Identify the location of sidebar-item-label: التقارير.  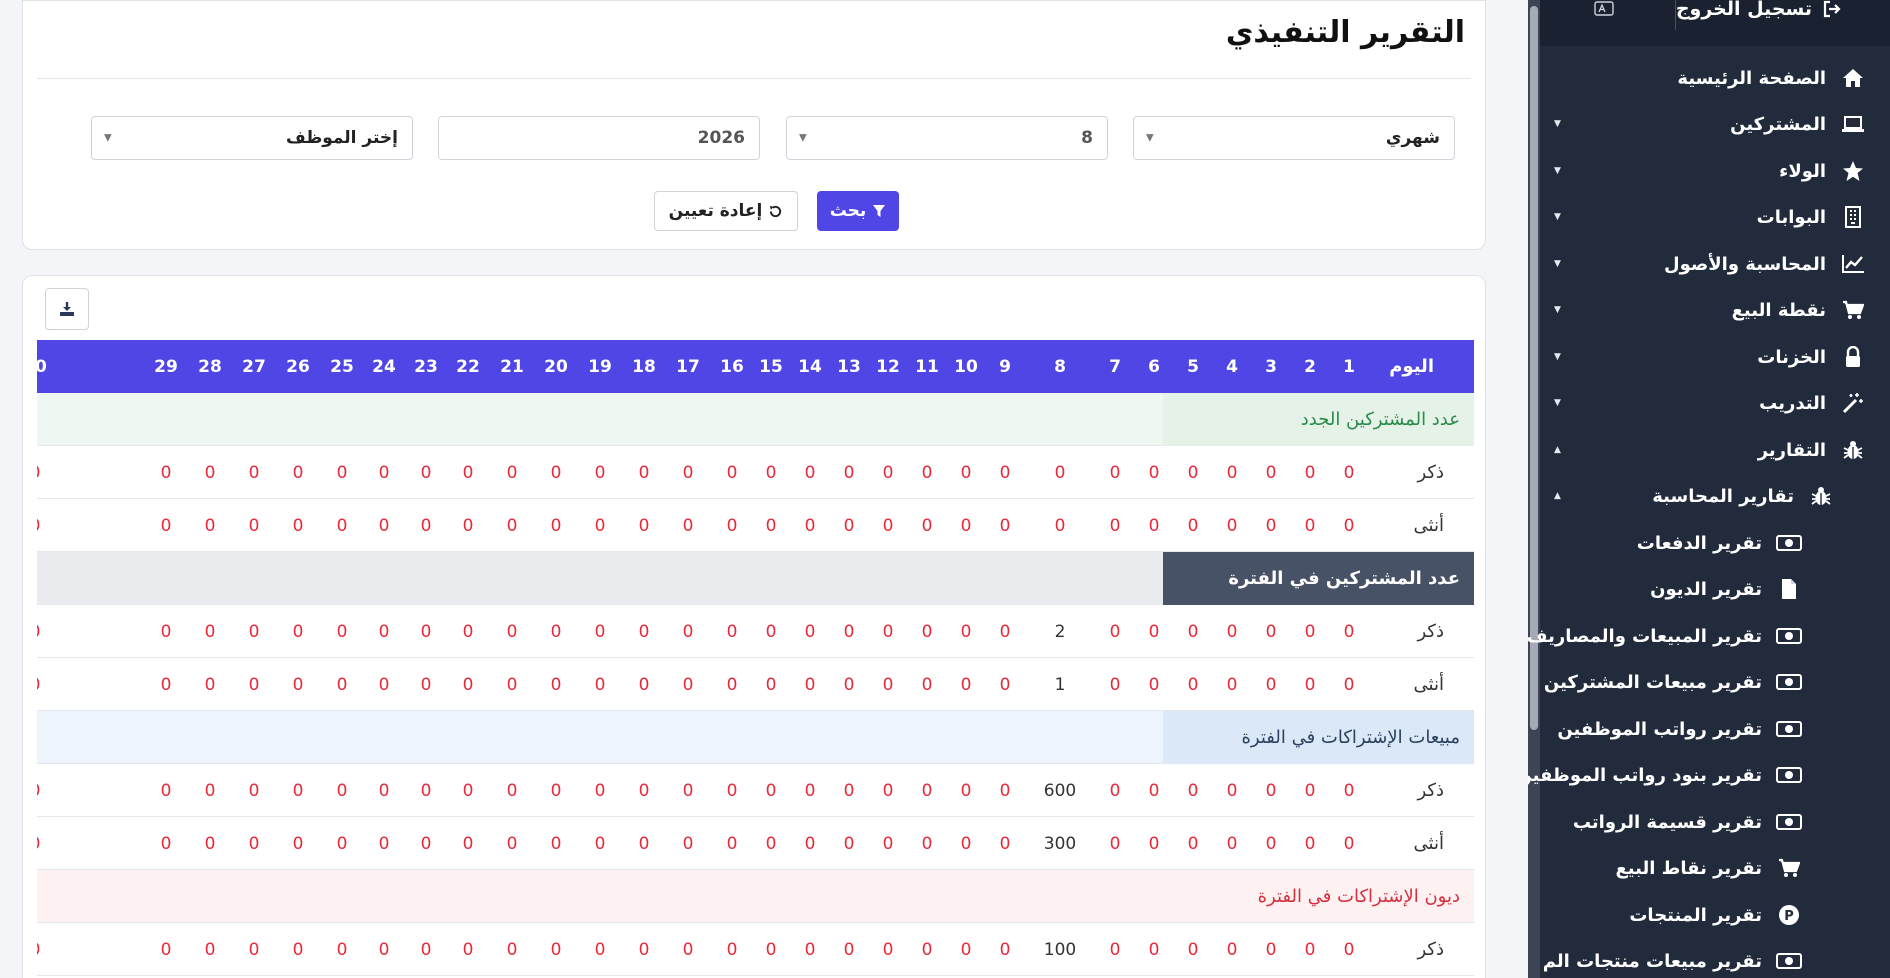
(1791, 450).